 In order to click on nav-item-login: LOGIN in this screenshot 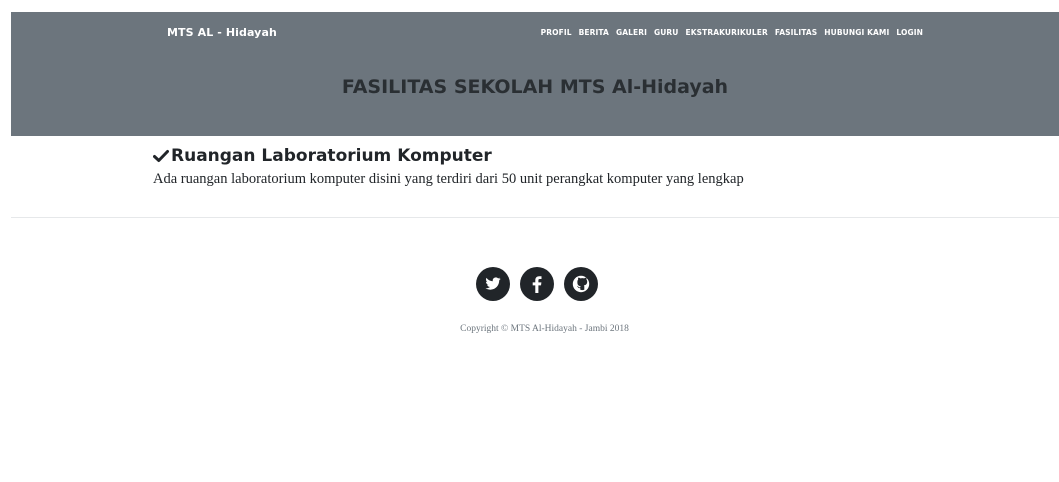, I will do `click(909, 32)`.